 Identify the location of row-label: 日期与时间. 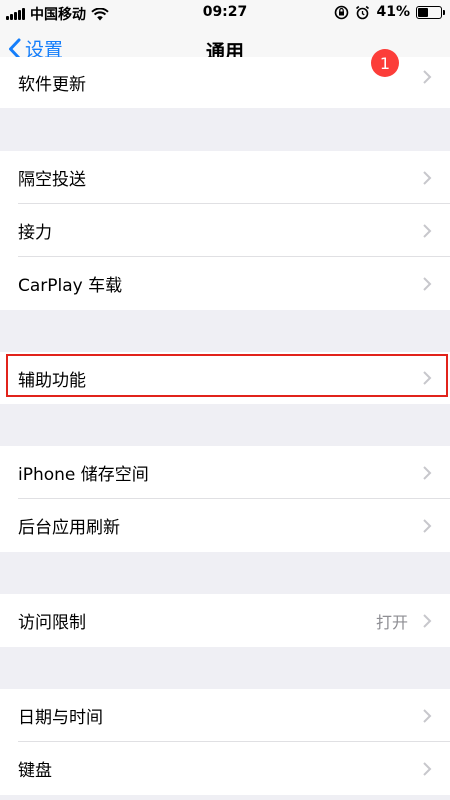
(60, 718).